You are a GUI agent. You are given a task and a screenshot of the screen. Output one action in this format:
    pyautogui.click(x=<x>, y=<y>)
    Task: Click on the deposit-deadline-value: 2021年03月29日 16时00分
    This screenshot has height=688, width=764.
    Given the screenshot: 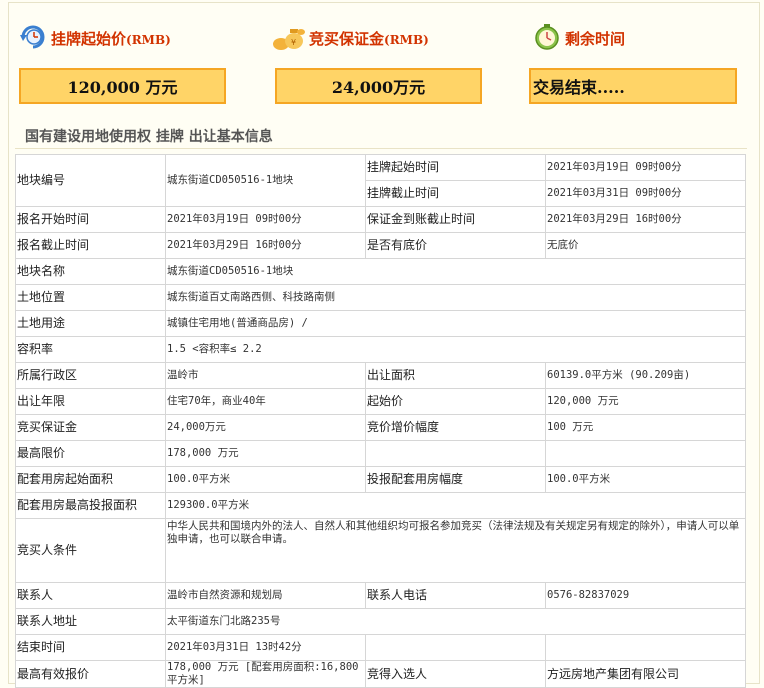 What is the action you would take?
    pyautogui.click(x=645, y=219)
    